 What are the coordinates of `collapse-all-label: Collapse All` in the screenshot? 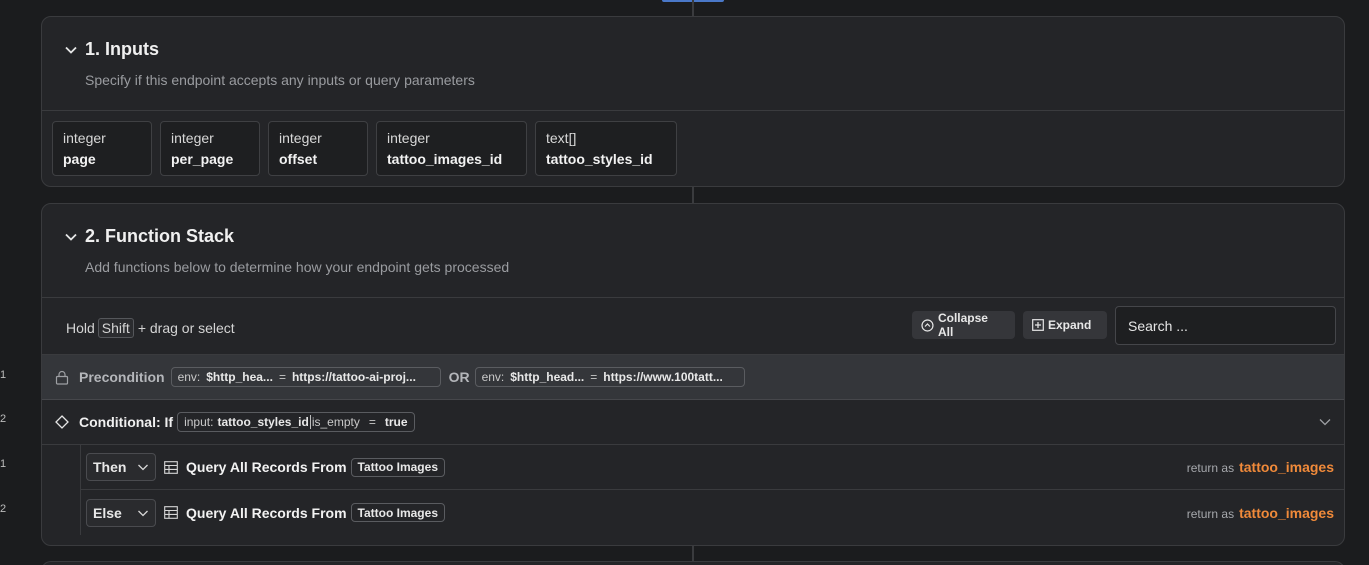 It's located at (962, 325).